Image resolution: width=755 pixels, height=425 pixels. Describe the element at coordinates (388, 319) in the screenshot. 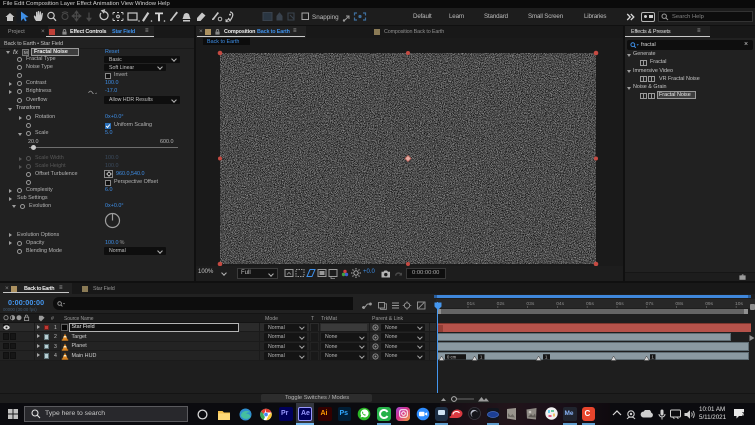

I see `svg-text: Parent & Link` at that location.